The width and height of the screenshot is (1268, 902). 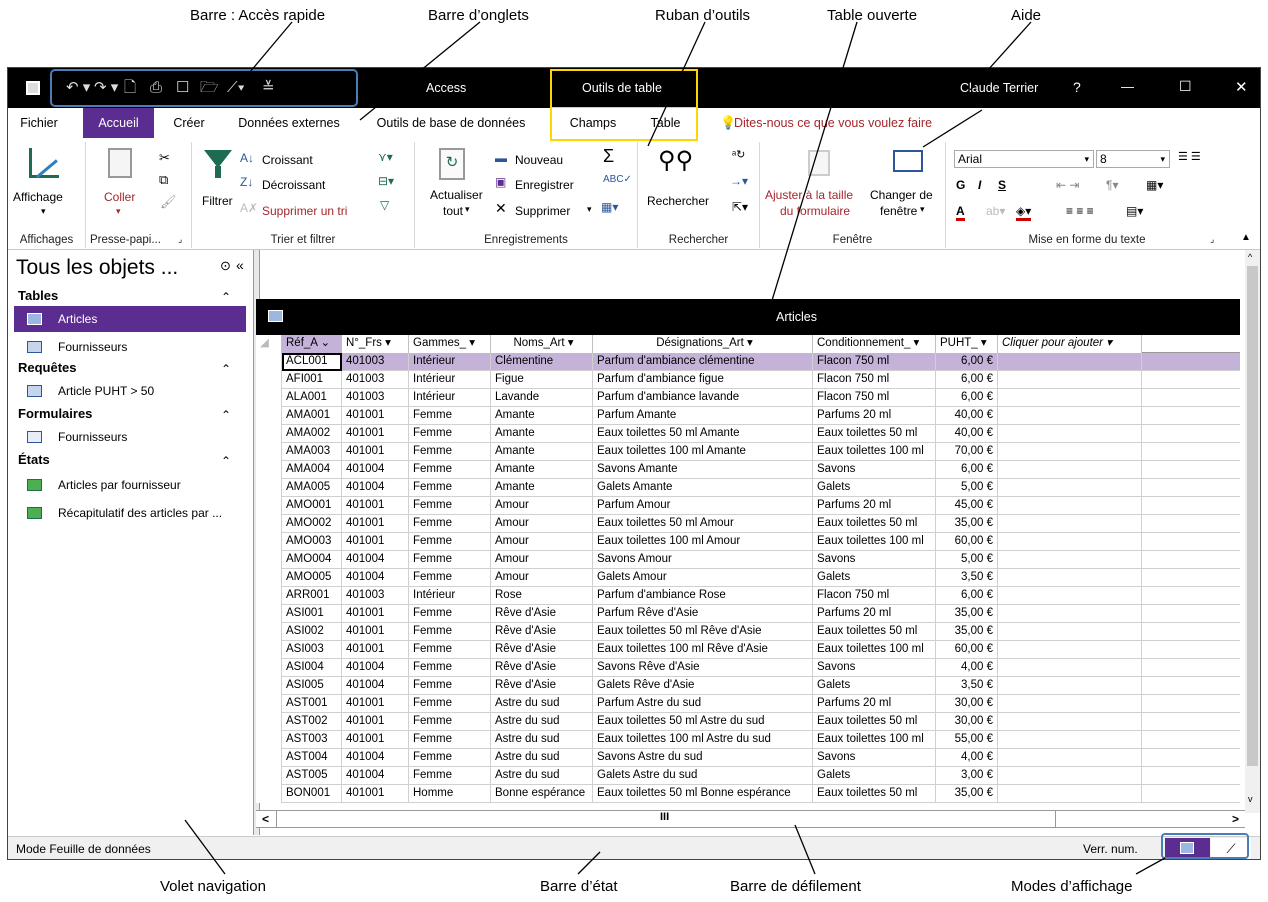 What do you see at coordinates (593, 123) in the screenshot?
I see `tab-champs: Champs` at bounding box center [593, 123].